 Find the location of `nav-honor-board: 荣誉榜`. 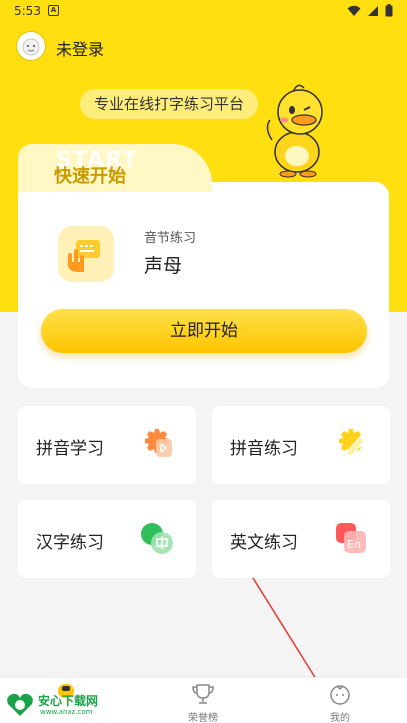

nav-honor-board: 荣誉榜 is located at coordinates (203, 700).